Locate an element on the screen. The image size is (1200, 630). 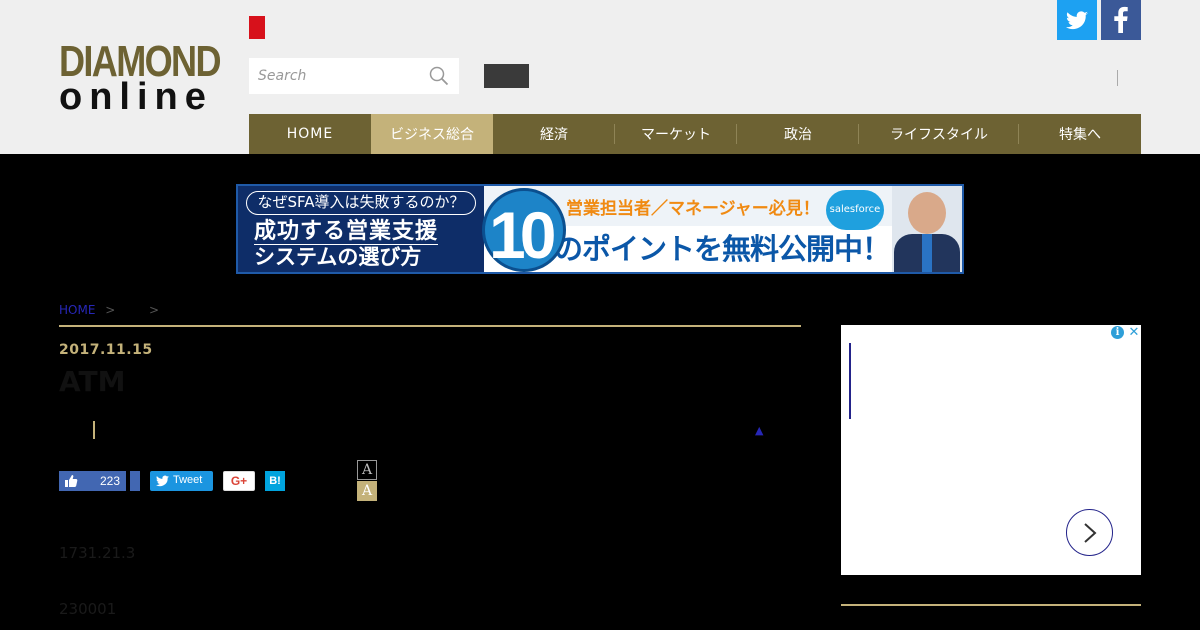
nav-item-lifestyle: ライフスタイル is located at coordinates (939, 134).